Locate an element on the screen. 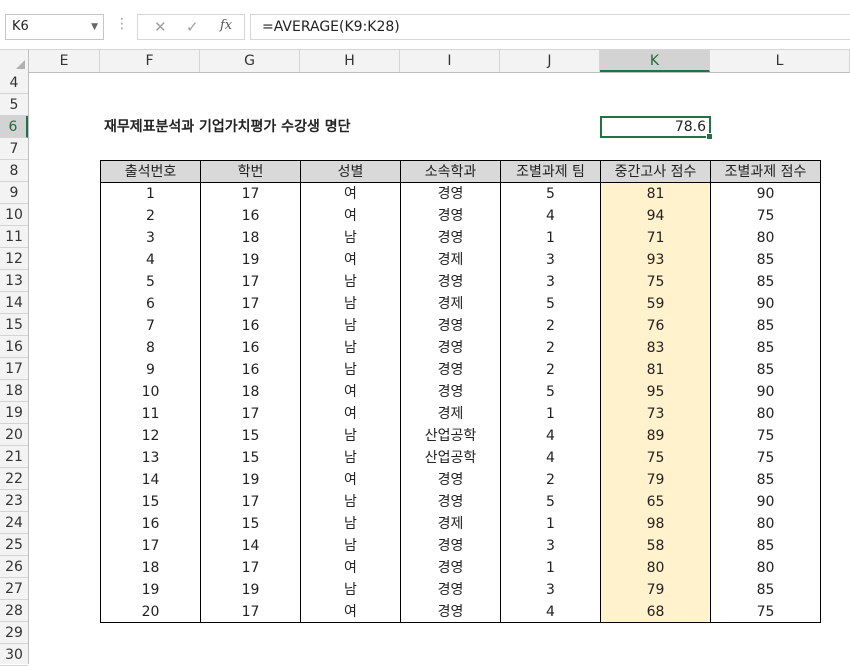  table-header-cell: 출석번호 is located at coordinates (150, 171).